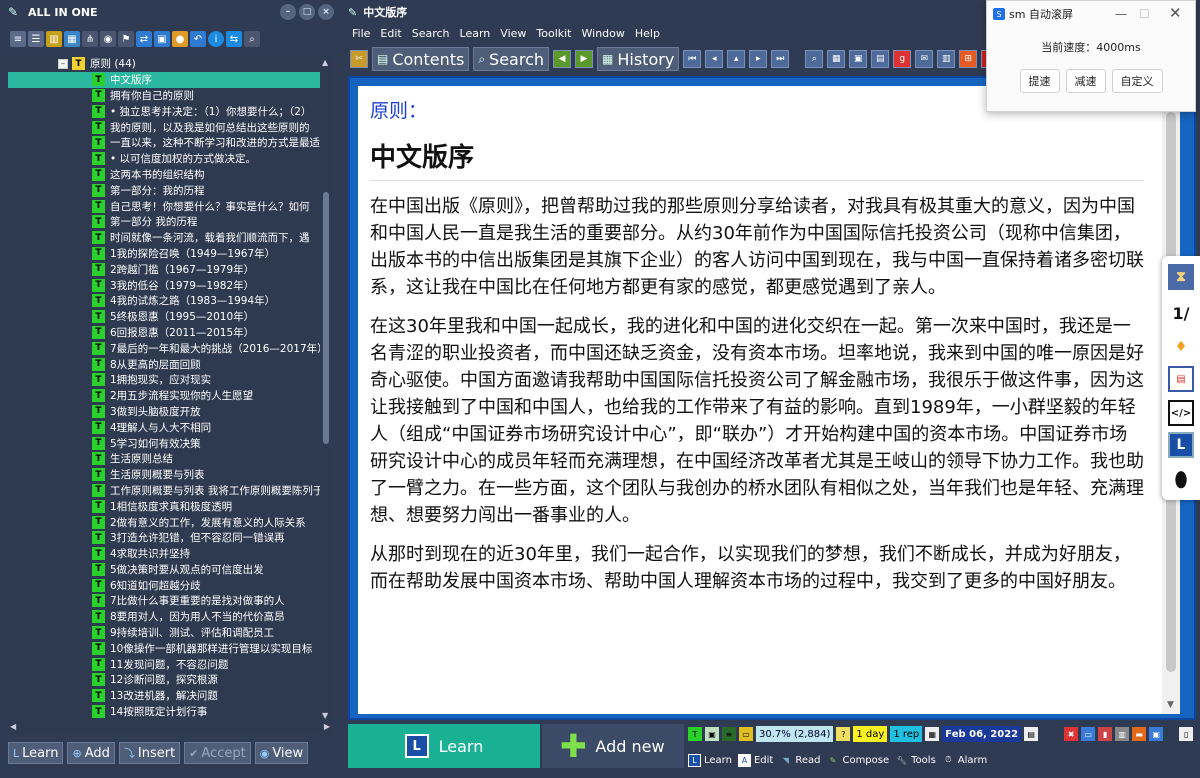 The height and width of the screenshot is (778, 1200). What do you see at coordinates (216, 39) in the screenshot?
I see `info-icon: i` at bounding box center [216, 39].